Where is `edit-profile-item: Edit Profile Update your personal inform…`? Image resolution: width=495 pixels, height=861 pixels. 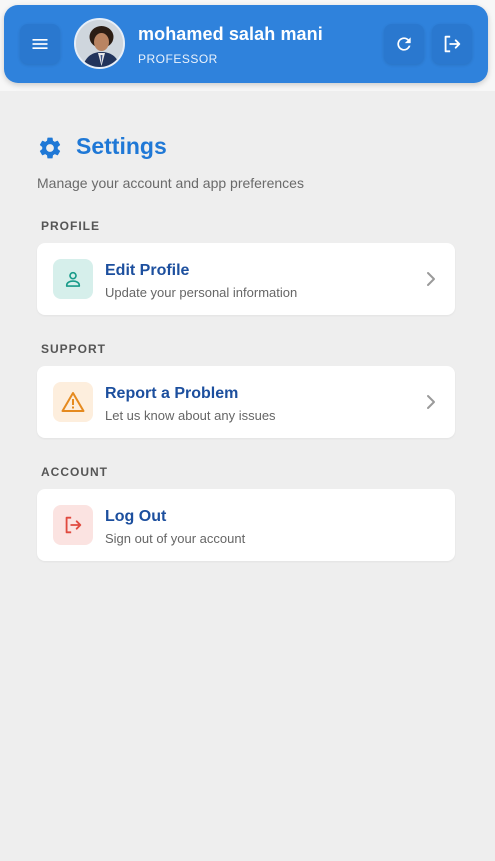
edit-profile-item: Edit Profile Update your personal inform… is located at coordinates (246, 279).